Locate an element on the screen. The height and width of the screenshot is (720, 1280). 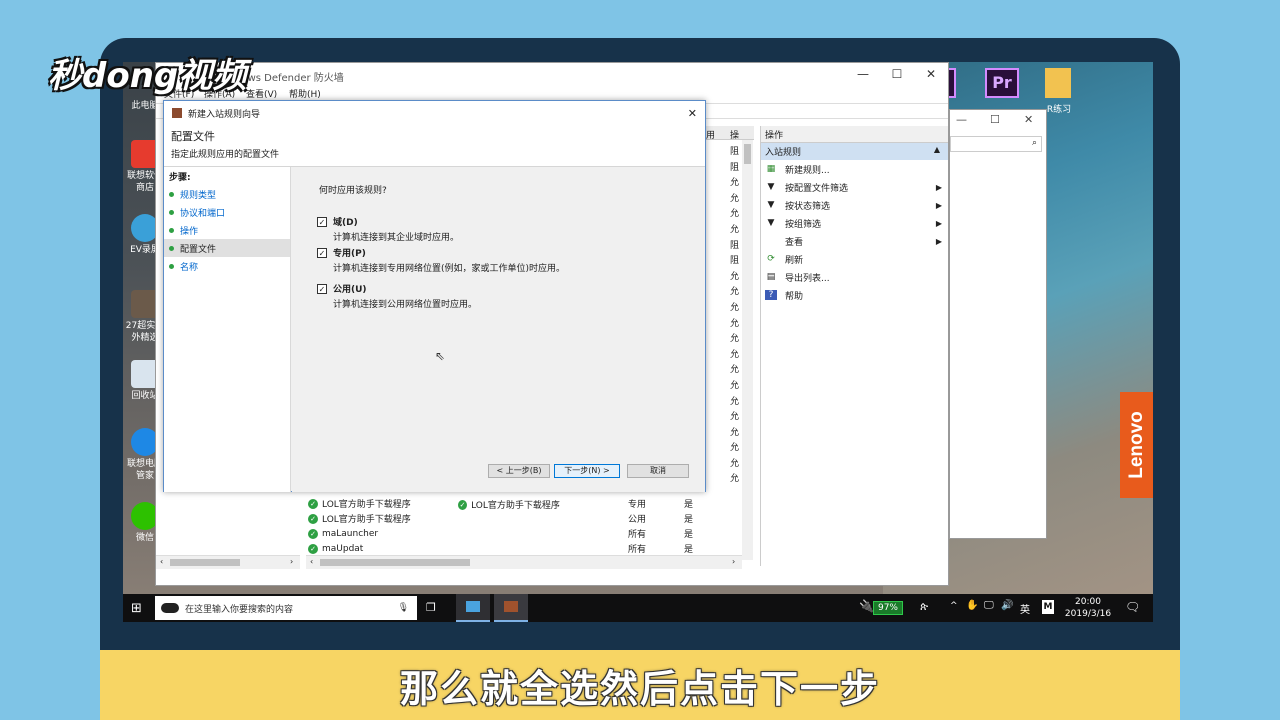
menu-view: 查看(V) is located at coordinates (261, 93).